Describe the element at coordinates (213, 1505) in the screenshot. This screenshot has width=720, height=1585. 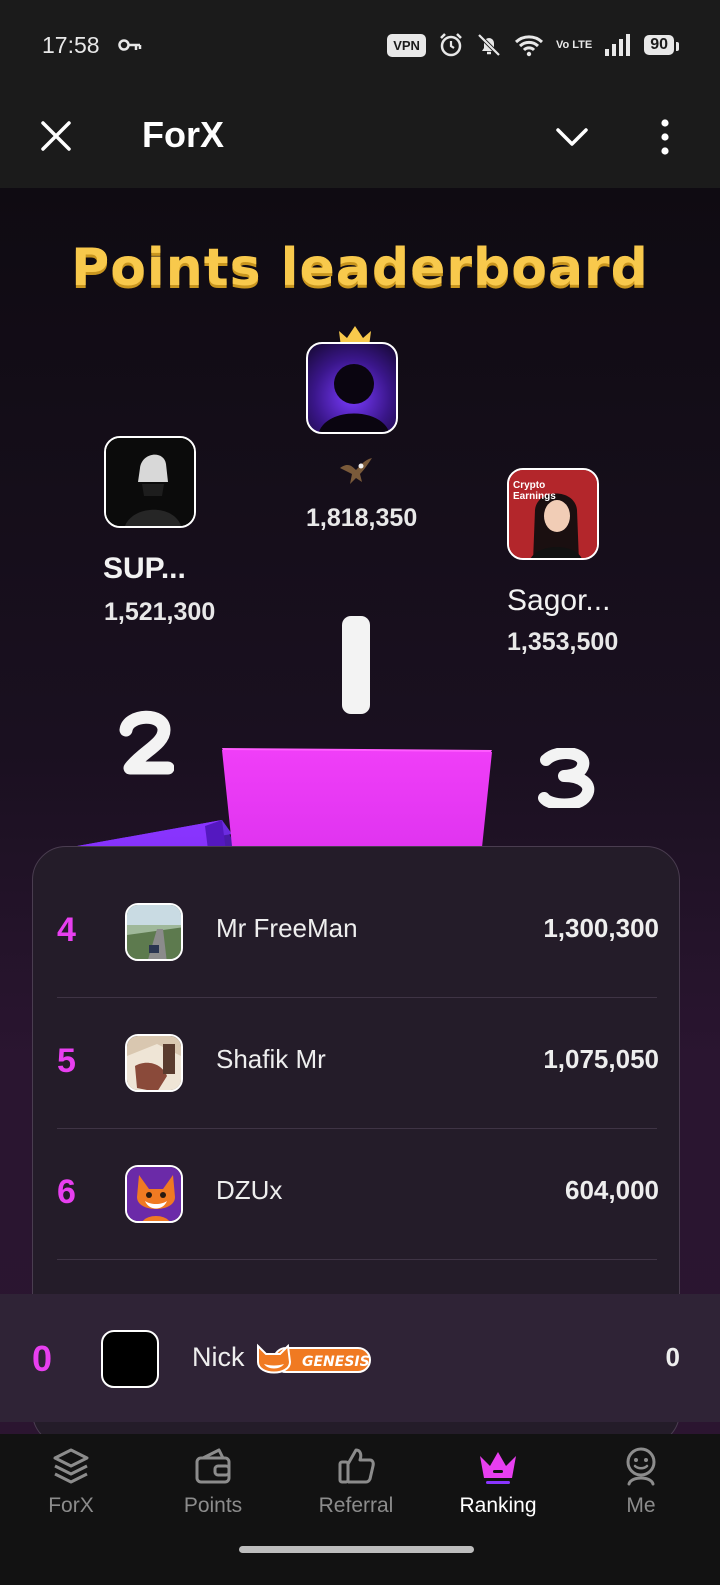
I see `nav-label: Points` at that location.